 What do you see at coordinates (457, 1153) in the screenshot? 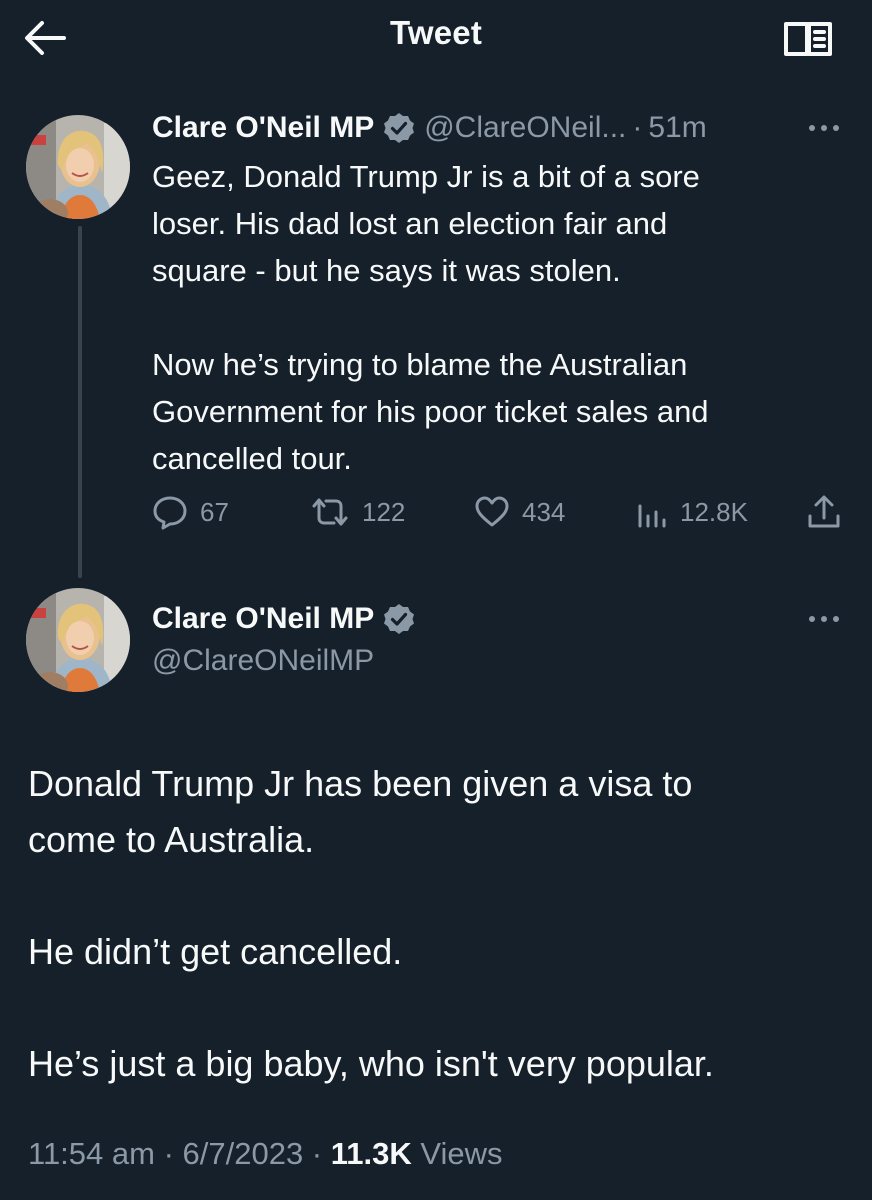
I see `views-label: Views` at bounding box center [457, 1153].